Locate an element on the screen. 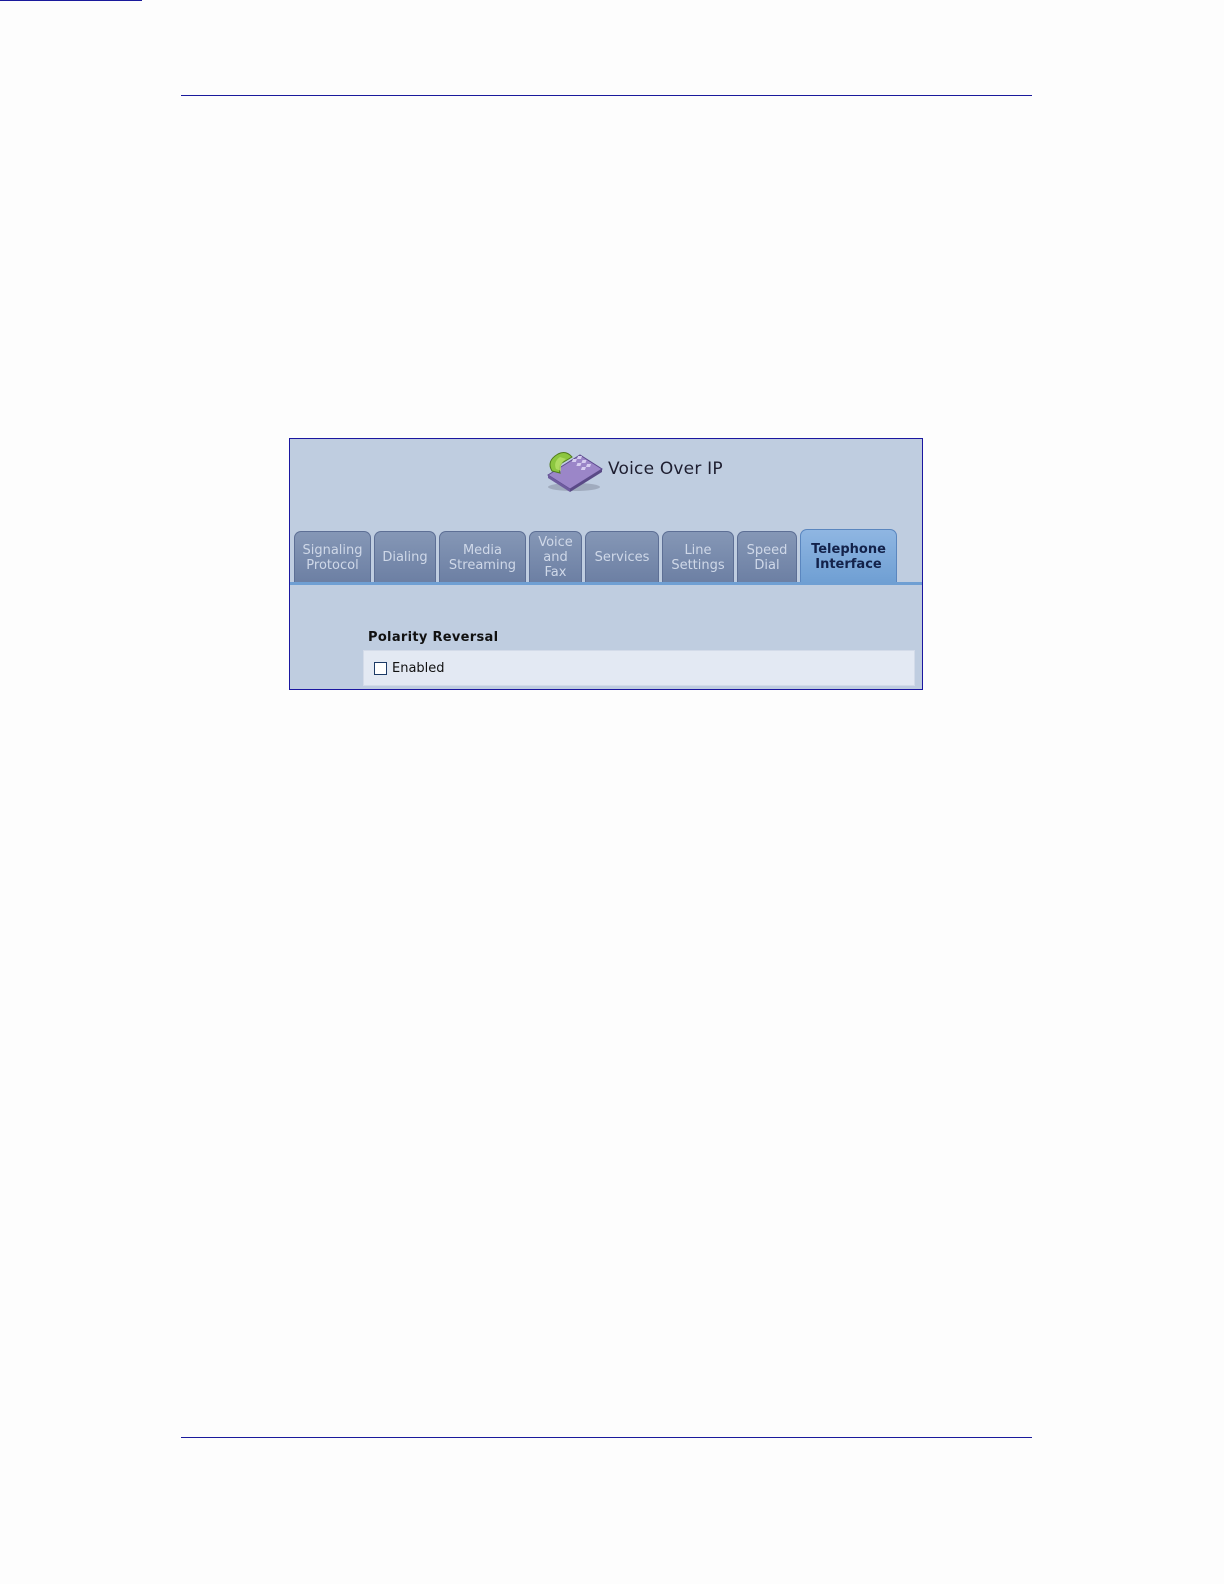  enabled-checkbox-label: Enabled is located at coordinates (418, 668).